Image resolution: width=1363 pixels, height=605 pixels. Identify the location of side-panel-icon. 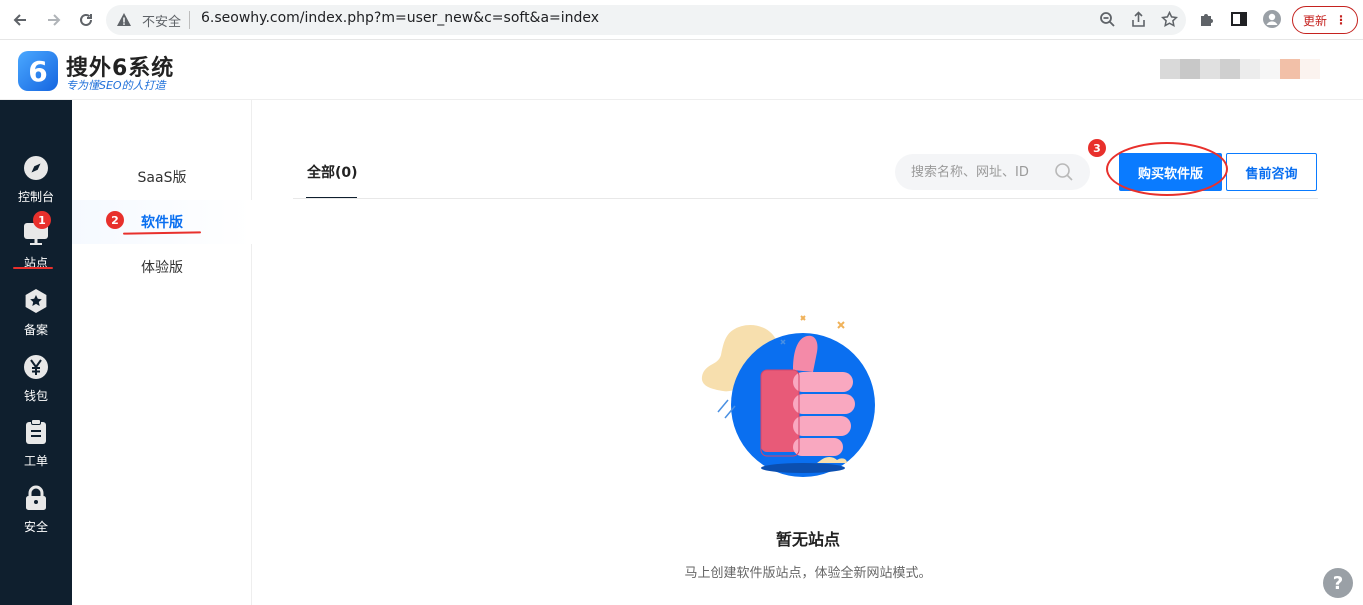
(1239, 21).